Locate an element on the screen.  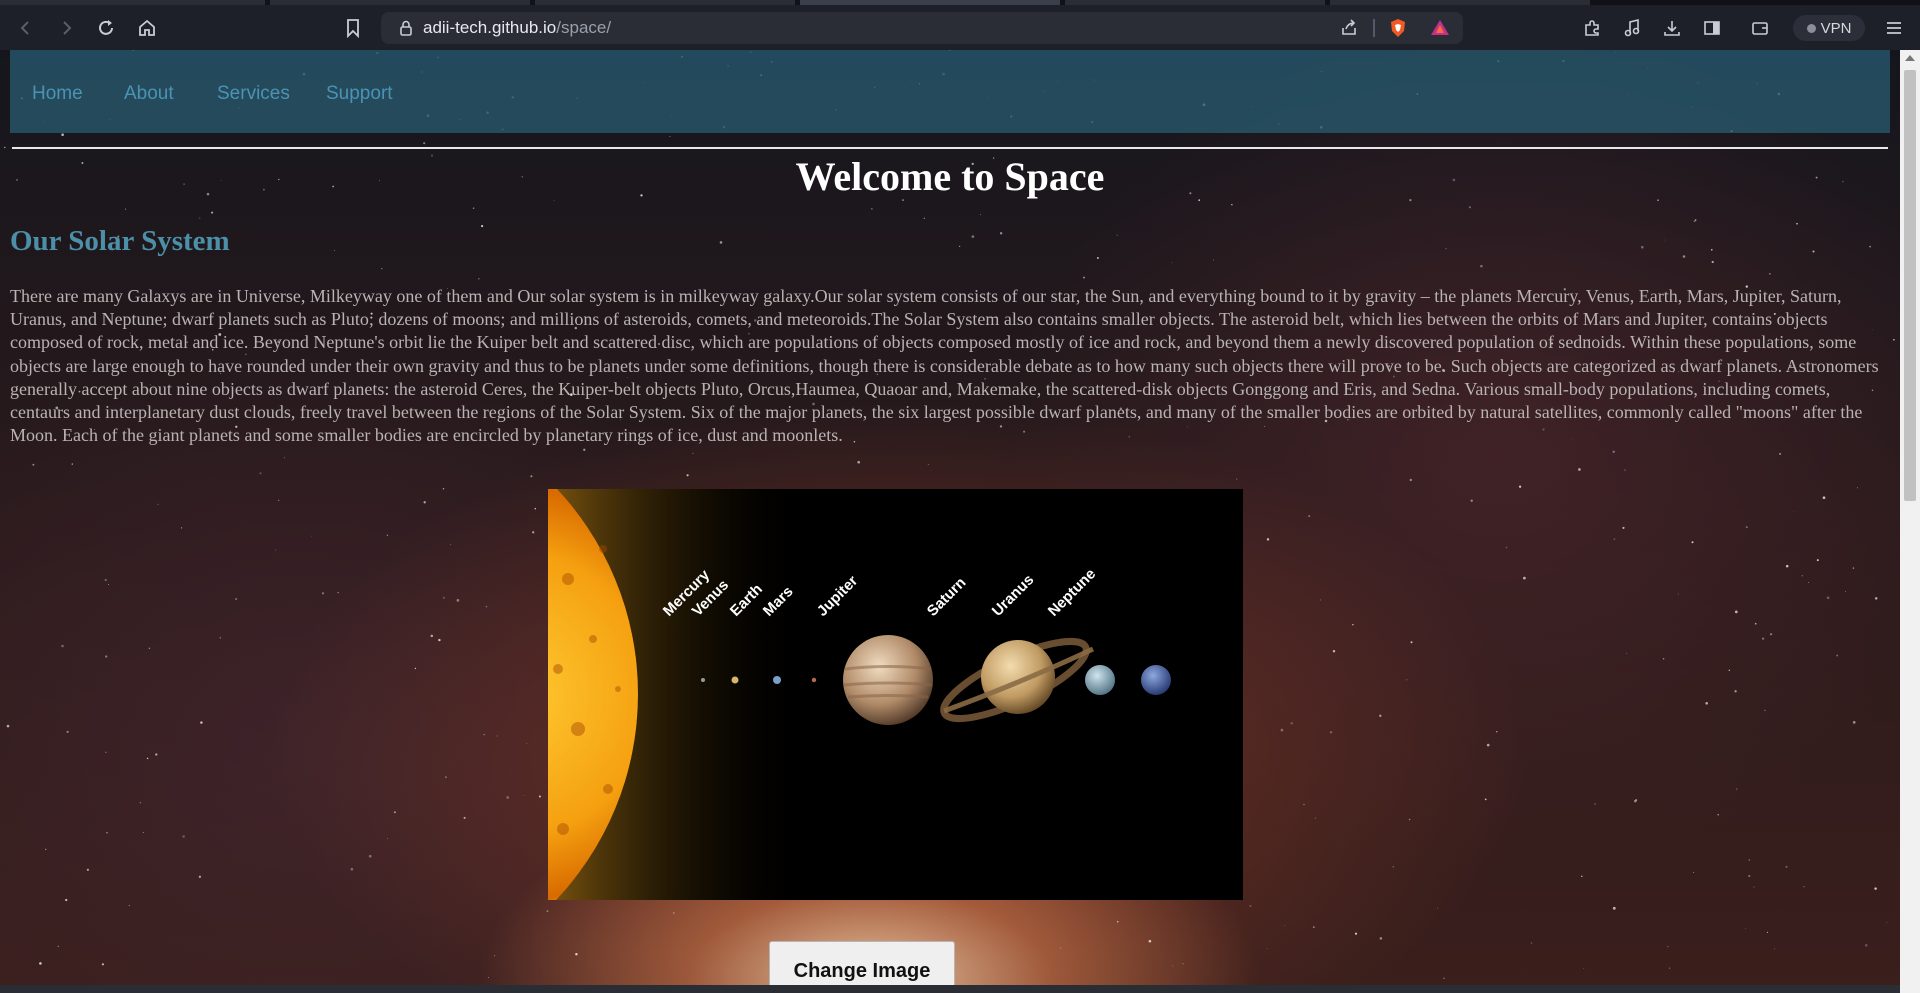
vpn-status-icon is located at coordinates (1811, 28).